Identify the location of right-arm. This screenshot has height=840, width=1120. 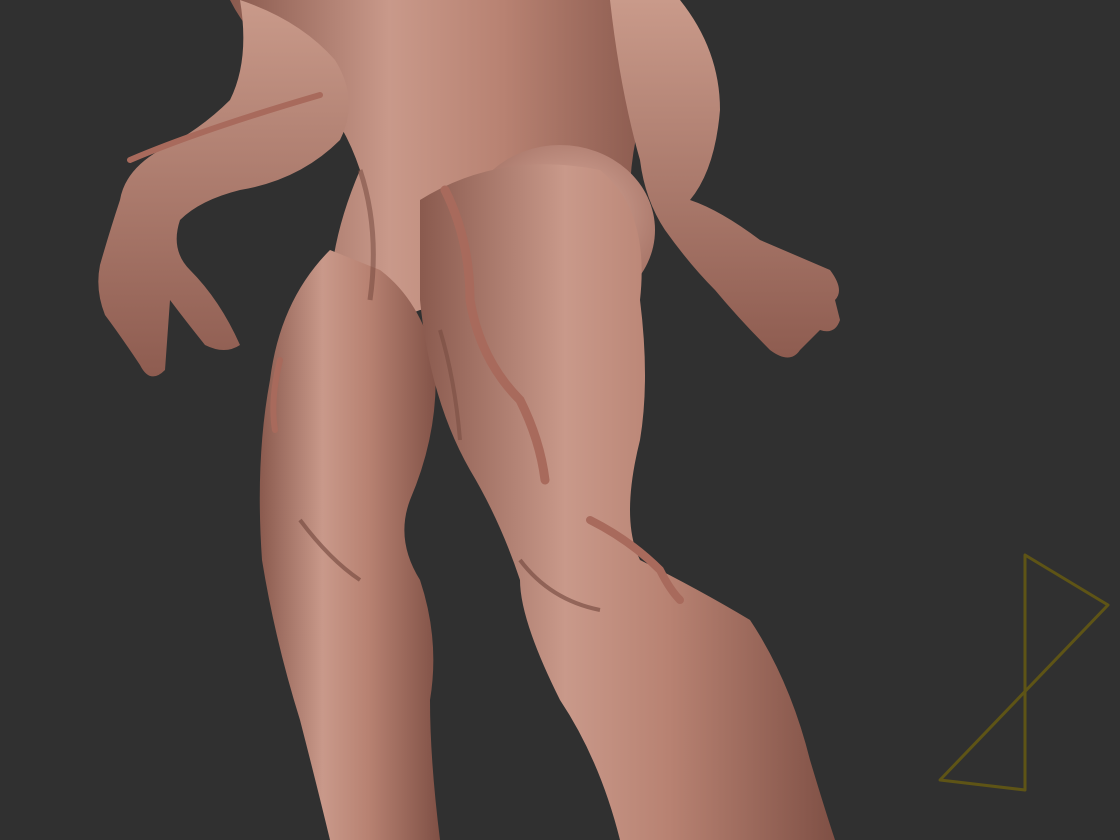
(725, 179).